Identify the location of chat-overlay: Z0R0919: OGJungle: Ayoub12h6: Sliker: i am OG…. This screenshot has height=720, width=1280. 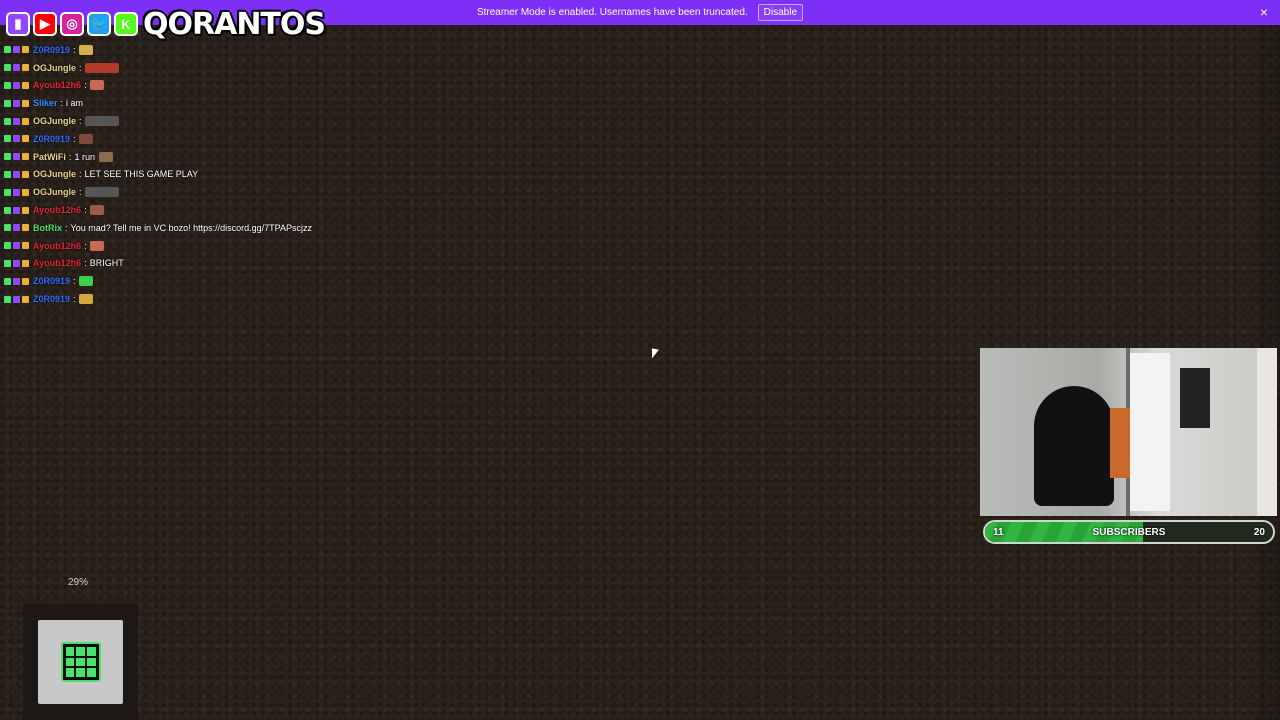
(214, 174).